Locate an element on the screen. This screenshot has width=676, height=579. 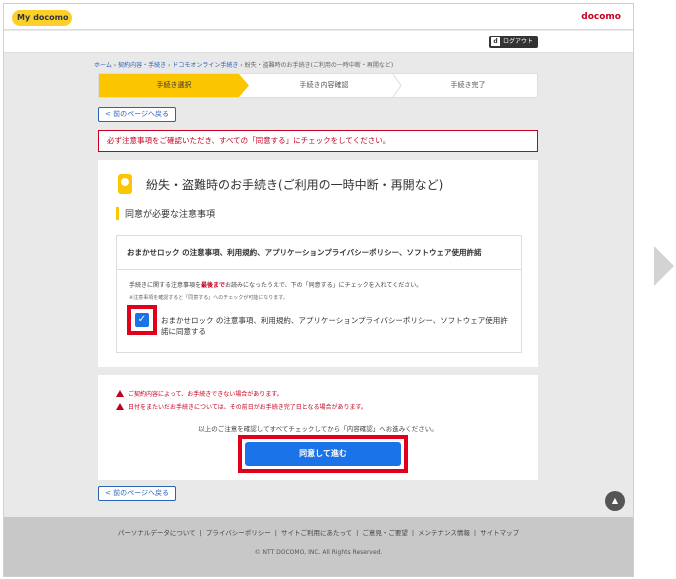
step-select: 手続き選択 is located at coordinates (174, 85).